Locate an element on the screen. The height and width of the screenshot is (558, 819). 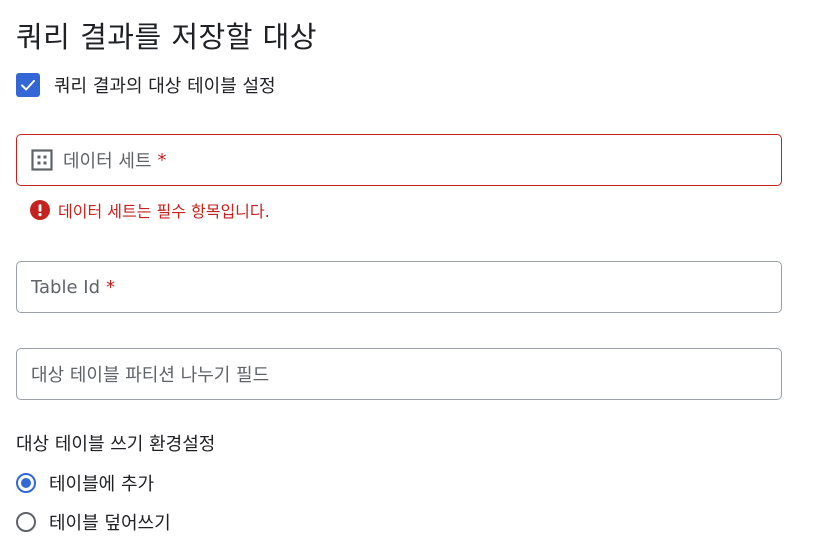
dataset-placeholder: 데이터 세트 is located at coordinates (107, 161).